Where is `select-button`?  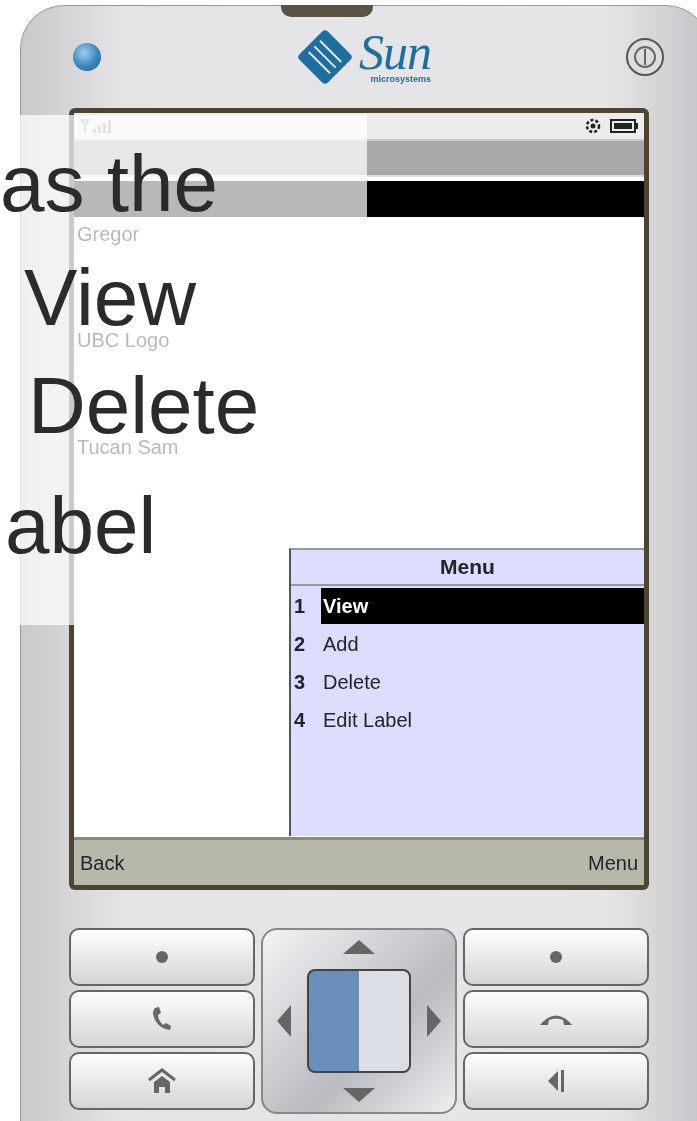
select-button is located at coordinates (359, 1021).